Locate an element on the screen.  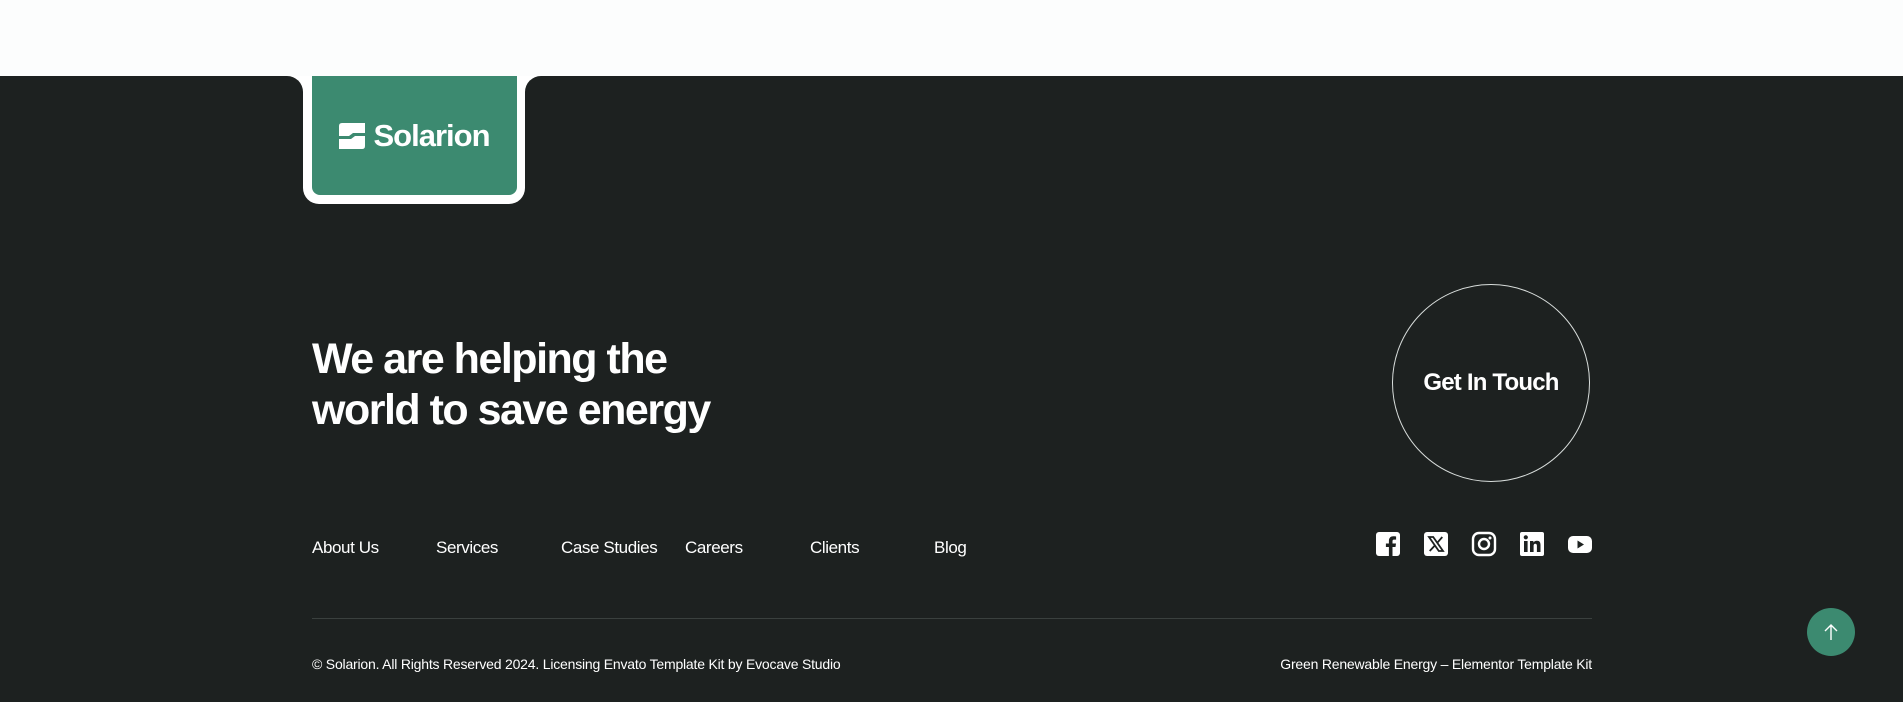
nav-link-services: Services is located at coordinates (467, 548).